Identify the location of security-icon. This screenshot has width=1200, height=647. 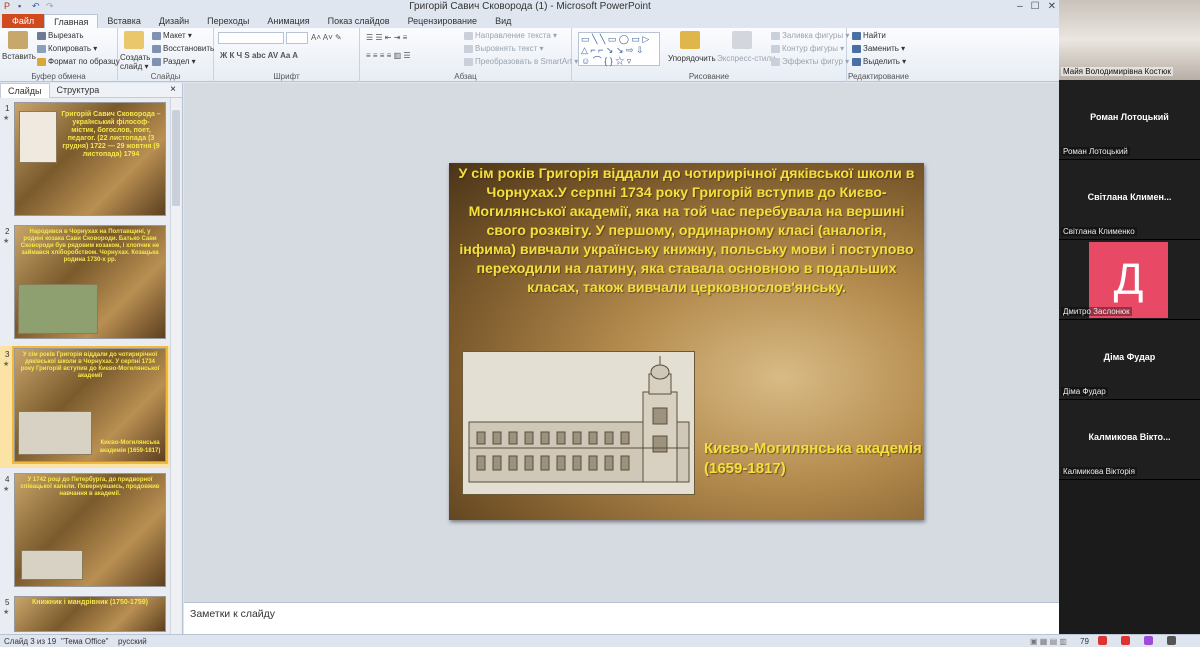
(1102, 640).